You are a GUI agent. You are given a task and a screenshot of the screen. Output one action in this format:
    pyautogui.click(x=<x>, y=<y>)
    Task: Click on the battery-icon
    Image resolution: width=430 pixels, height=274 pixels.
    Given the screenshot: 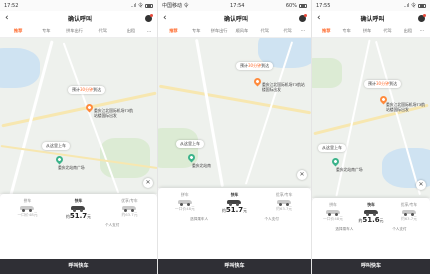 What is the action you would take?
    pyautogui.click(x=149, y=5)
    